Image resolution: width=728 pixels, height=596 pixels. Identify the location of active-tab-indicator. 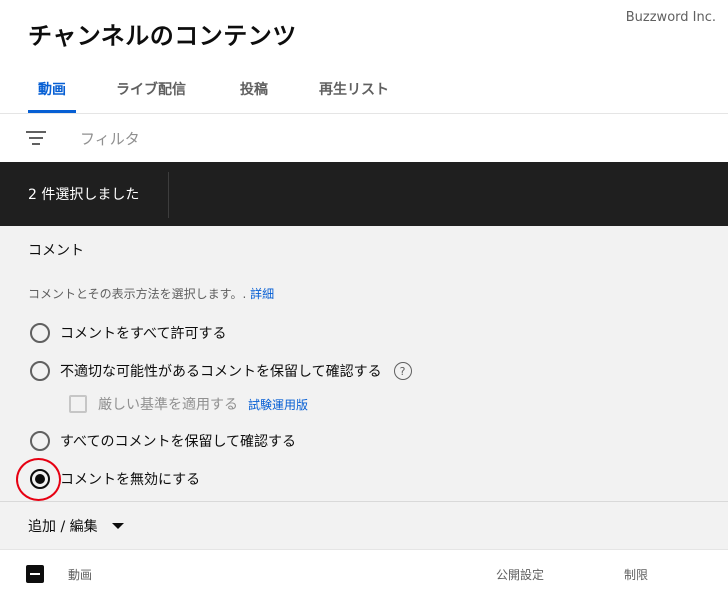
(52, 111).